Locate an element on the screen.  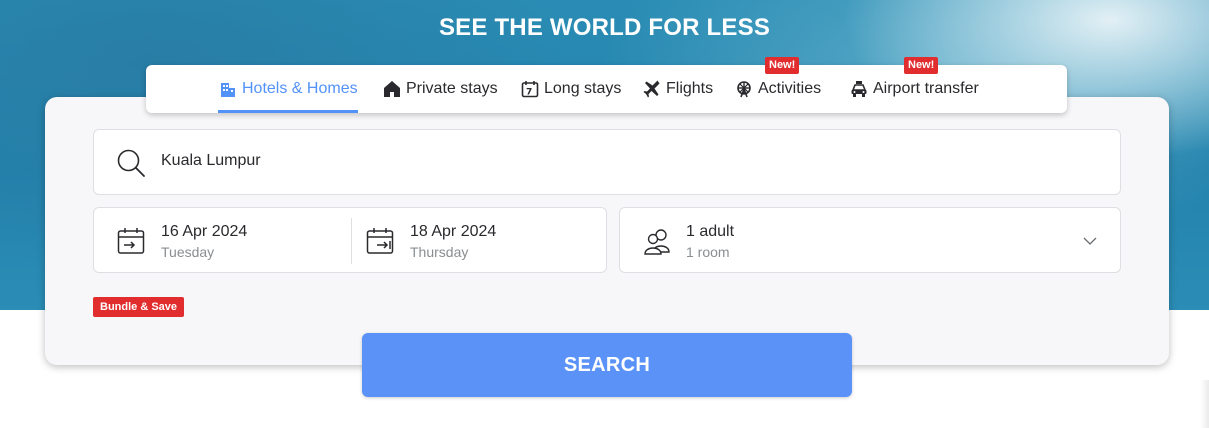
tab-activities: New! Activities is located at coordinates (778, 85).